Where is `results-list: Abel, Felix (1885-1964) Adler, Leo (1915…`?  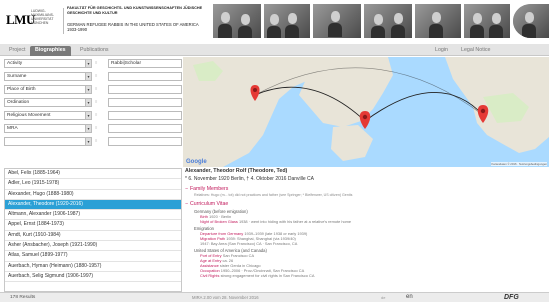 results-list: Abel, Felix (1885-1964) Adler, Leo (1915… is located at coordinates (93, 230).